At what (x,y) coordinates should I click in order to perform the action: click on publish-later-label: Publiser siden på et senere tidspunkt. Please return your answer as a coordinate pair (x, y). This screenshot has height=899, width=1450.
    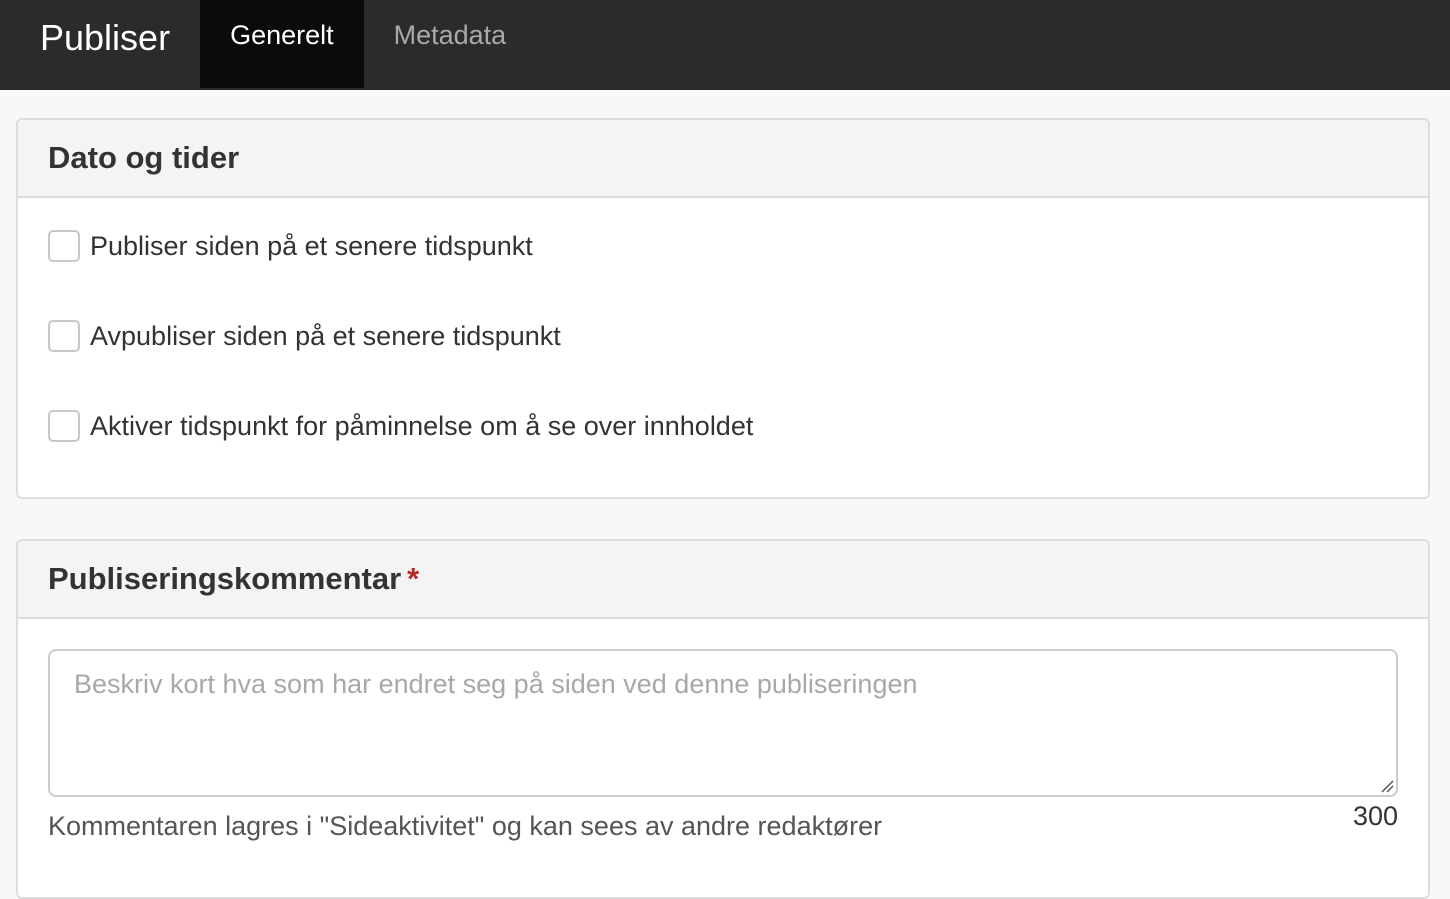
    Looking at the image, I should click on (311, 245).